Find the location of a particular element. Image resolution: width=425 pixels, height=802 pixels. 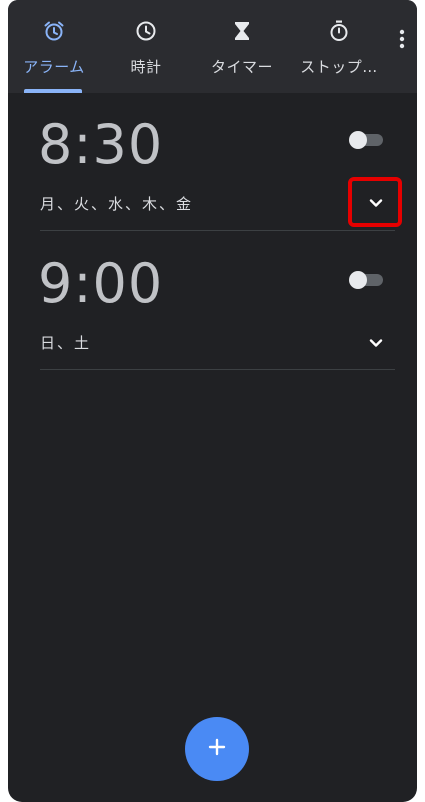

expand-button is located at coordinates (376, 342).